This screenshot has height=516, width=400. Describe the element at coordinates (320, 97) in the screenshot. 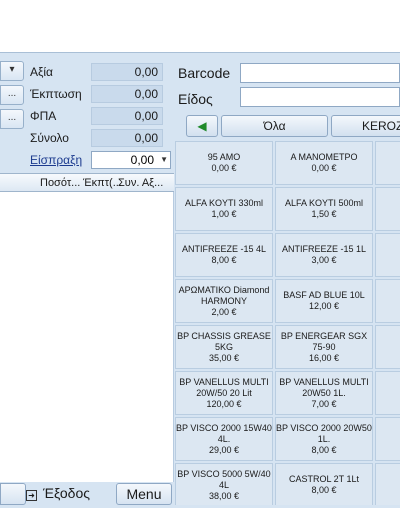

I see `item-input` at that location.